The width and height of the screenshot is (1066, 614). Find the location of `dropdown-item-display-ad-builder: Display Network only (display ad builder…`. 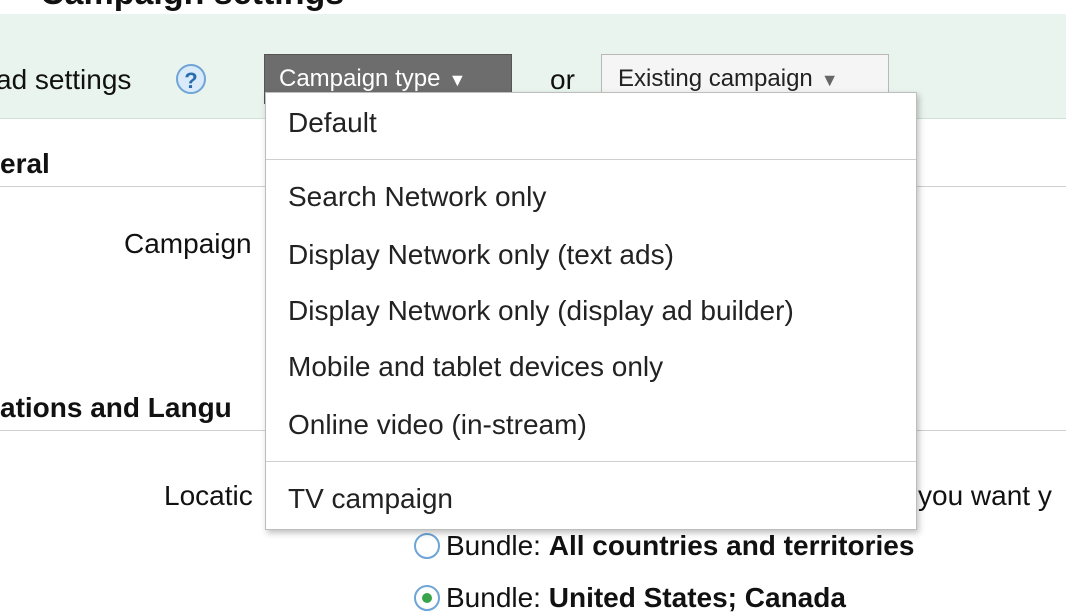

dropdown-item-display-ad-builder: Display Network only (display ad builder… is located at coordinates (541, 311).